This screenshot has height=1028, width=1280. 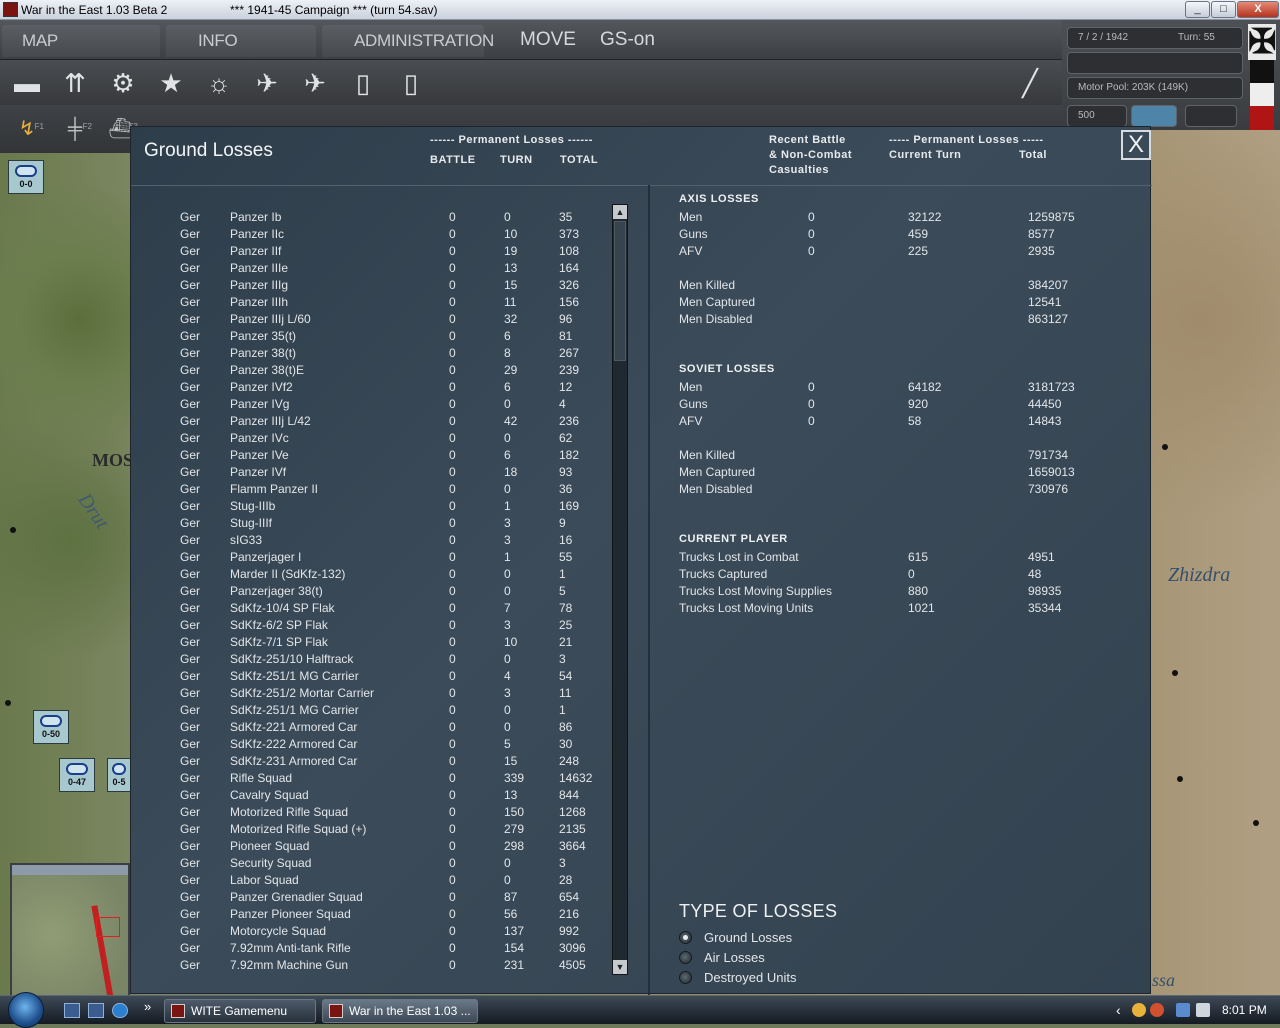 I want to click on table-row: Ger Panzerjager I 0 1 55, so click(x=399, y=557).